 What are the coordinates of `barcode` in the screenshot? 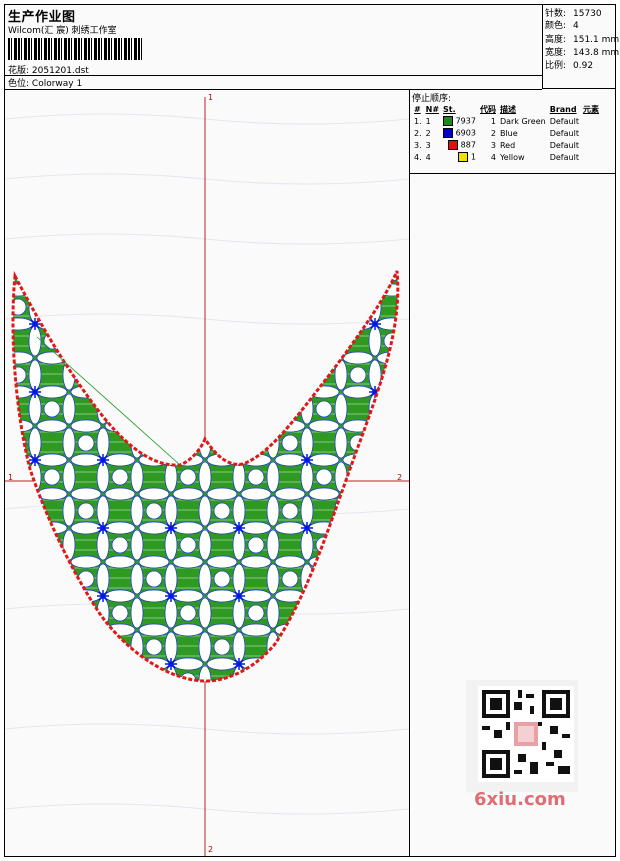 It's located at (75, 49).